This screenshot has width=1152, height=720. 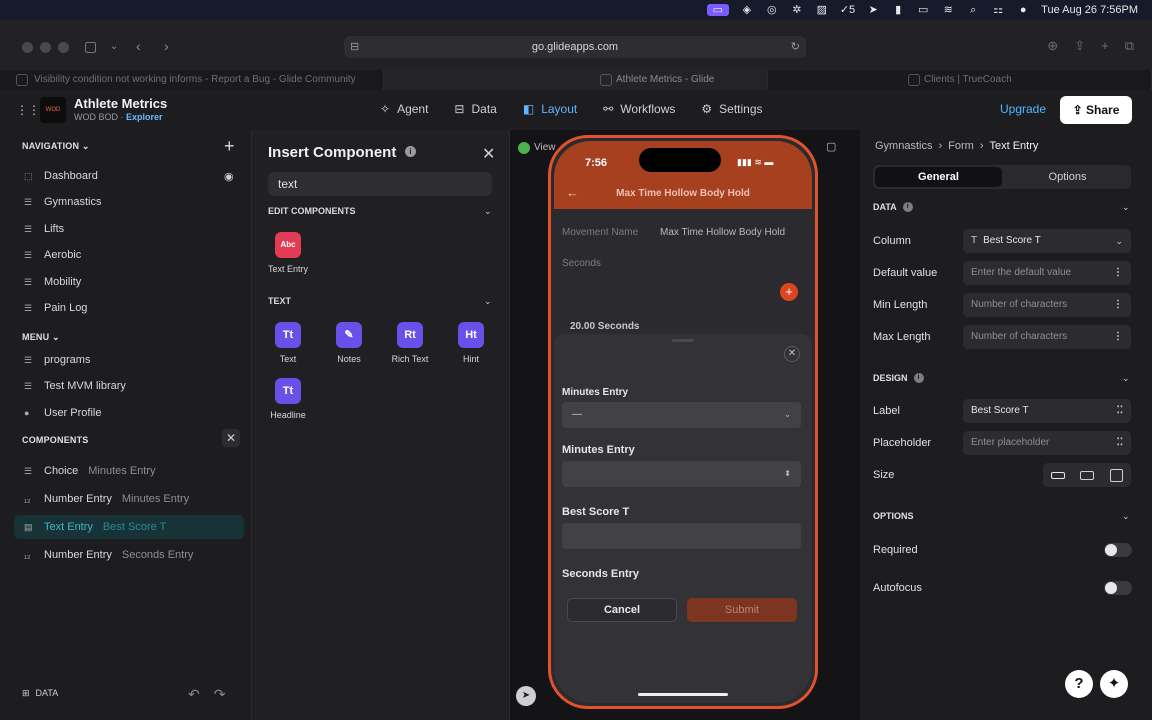 I want to click on data-editor-link: ⊞ DATA, so click(x=40, y=693).